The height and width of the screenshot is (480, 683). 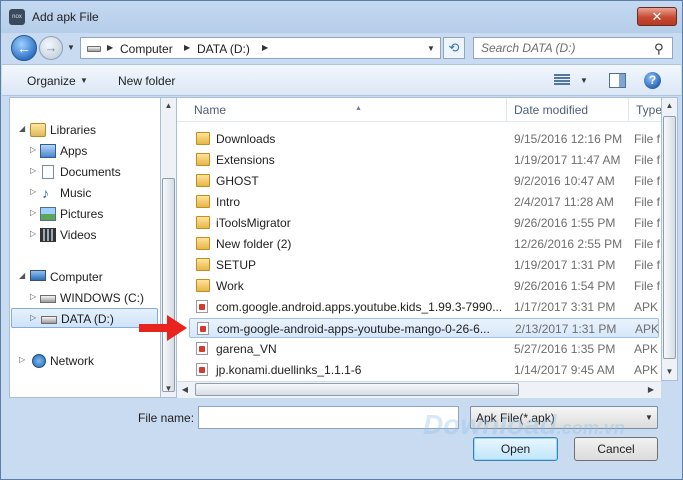 I want to click on file-list-horizontal-scrollbar: ◀ ▶, so click(x=419, y=389).